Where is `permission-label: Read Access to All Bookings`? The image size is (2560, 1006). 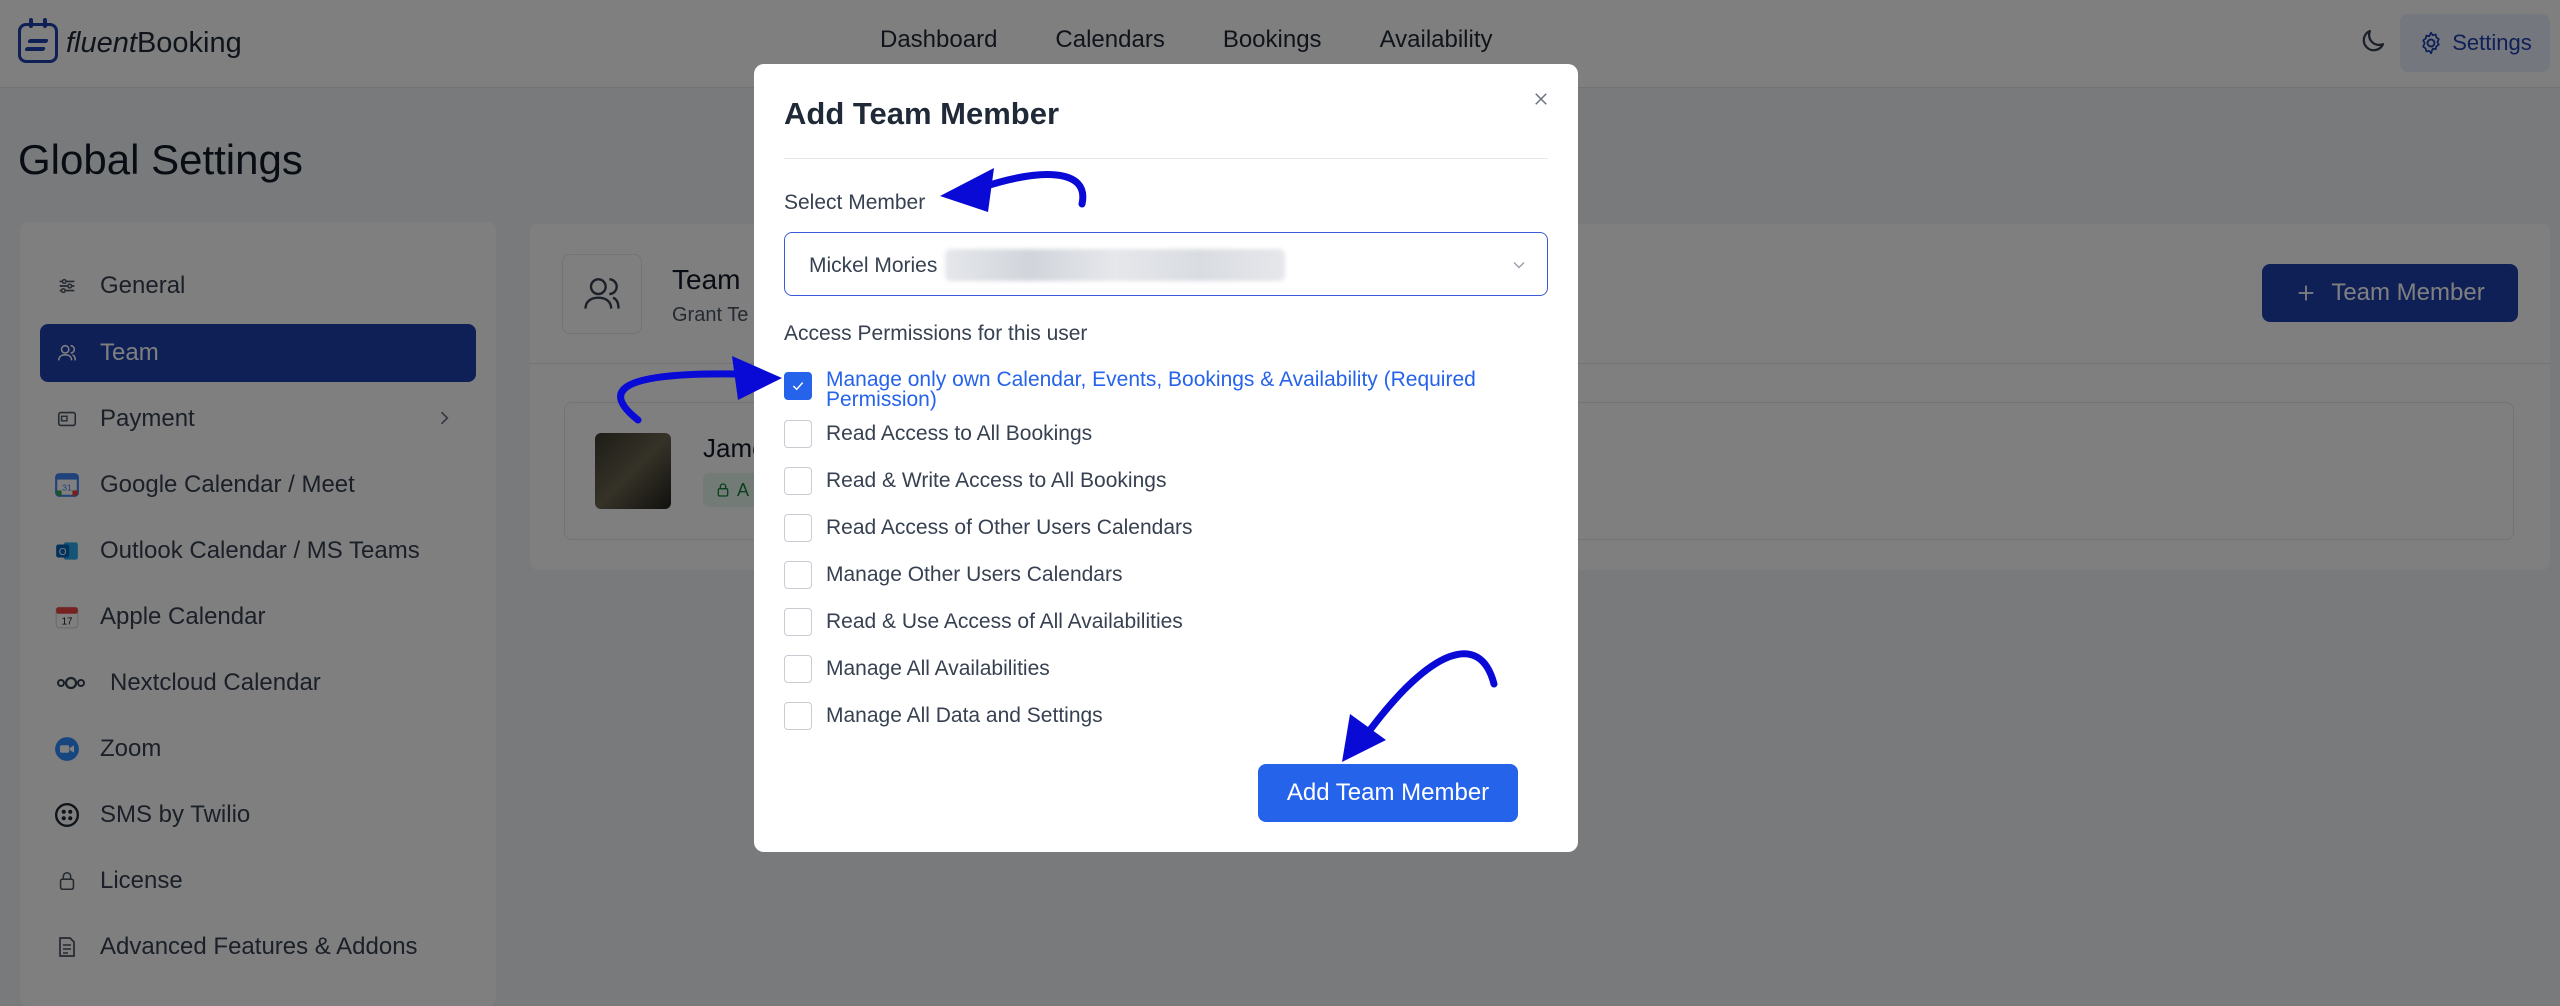 permission-label: Read Access to All Bookings is located at coordinates (959, 433).